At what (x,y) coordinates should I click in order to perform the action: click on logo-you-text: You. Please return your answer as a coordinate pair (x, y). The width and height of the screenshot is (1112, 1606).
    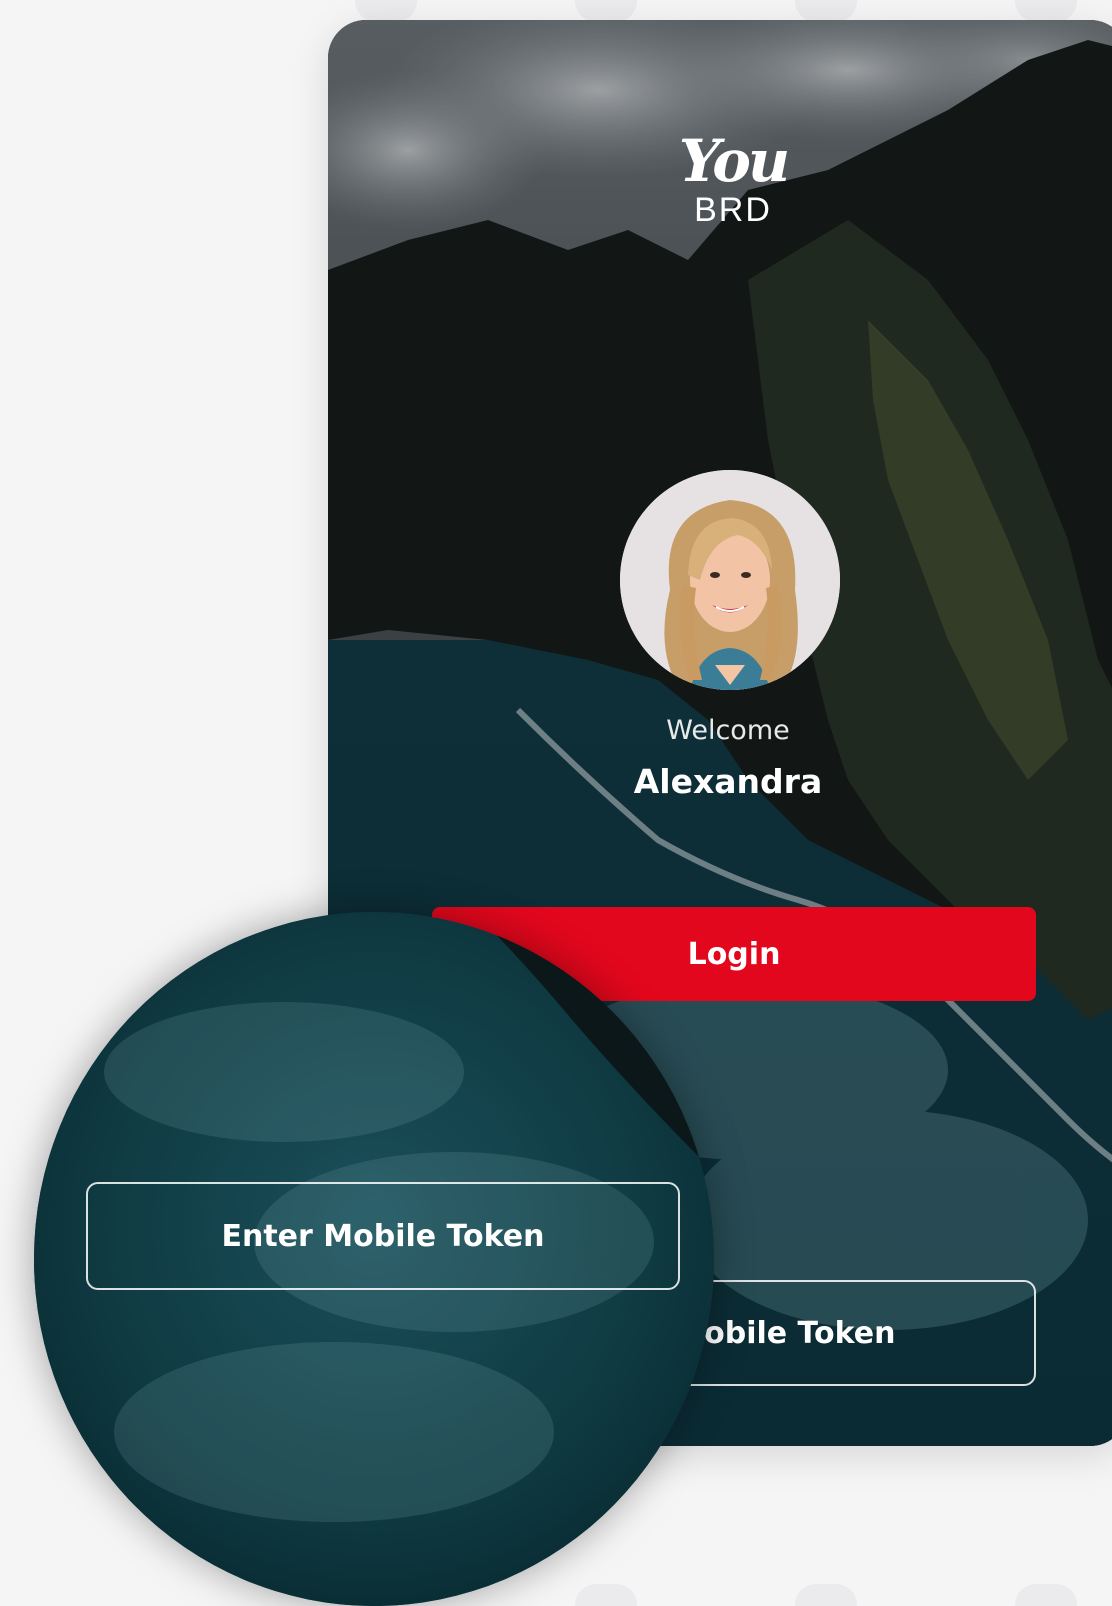
    Looking at the image, I should click on (734, 161).